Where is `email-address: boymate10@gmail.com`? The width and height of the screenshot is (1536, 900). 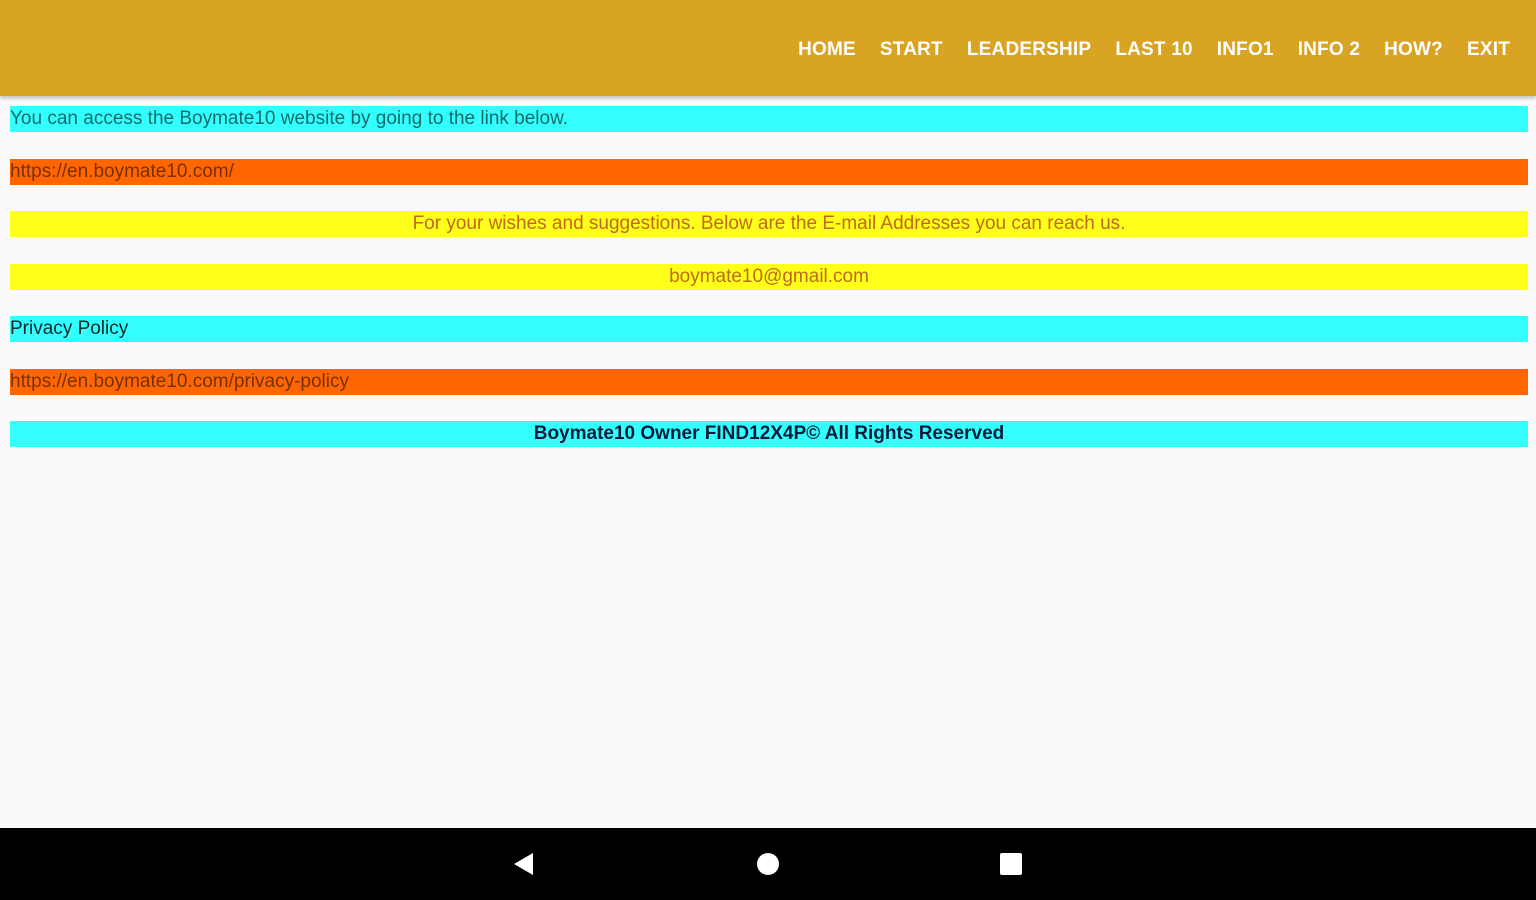
email-address: boymate10@gmail.com is located at coordinates (769, 276).